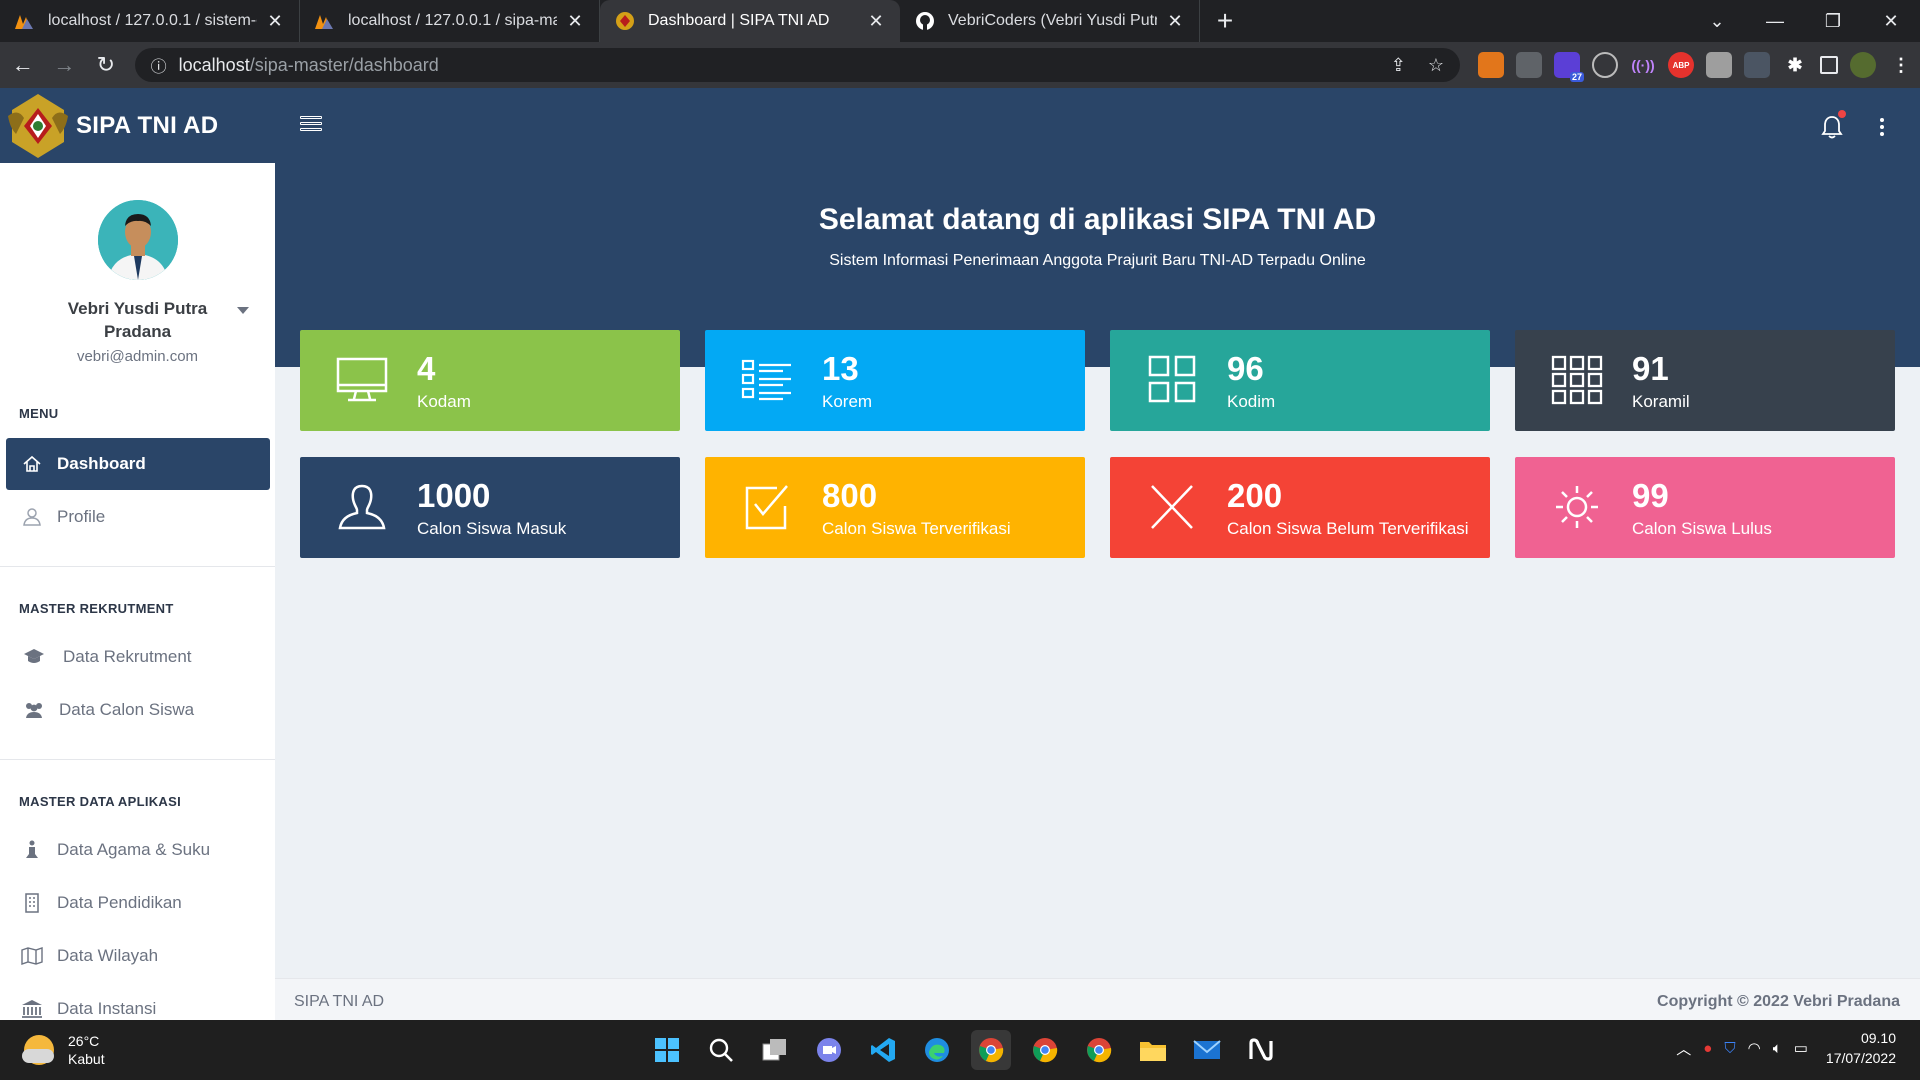  Describe the element at coordinates (847, 401) in the screenshot. I see `stat-label: Korem` at that location.